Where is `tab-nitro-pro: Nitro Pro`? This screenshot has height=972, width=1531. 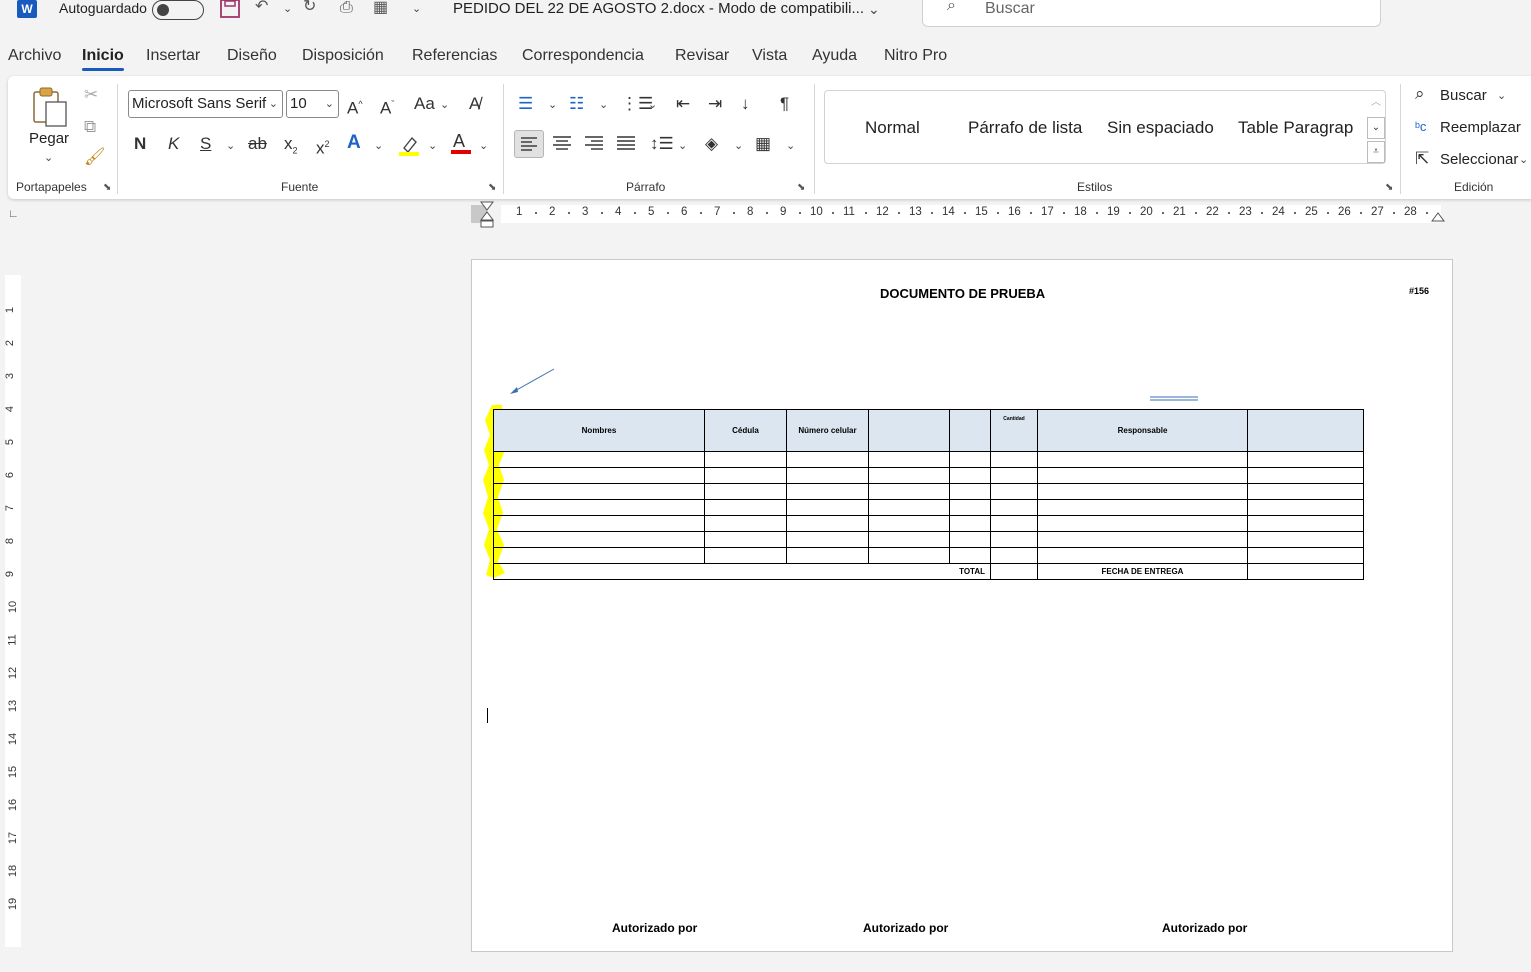 tab-nitro-pro: Nitro Pro is located at coordinates (915, 56).